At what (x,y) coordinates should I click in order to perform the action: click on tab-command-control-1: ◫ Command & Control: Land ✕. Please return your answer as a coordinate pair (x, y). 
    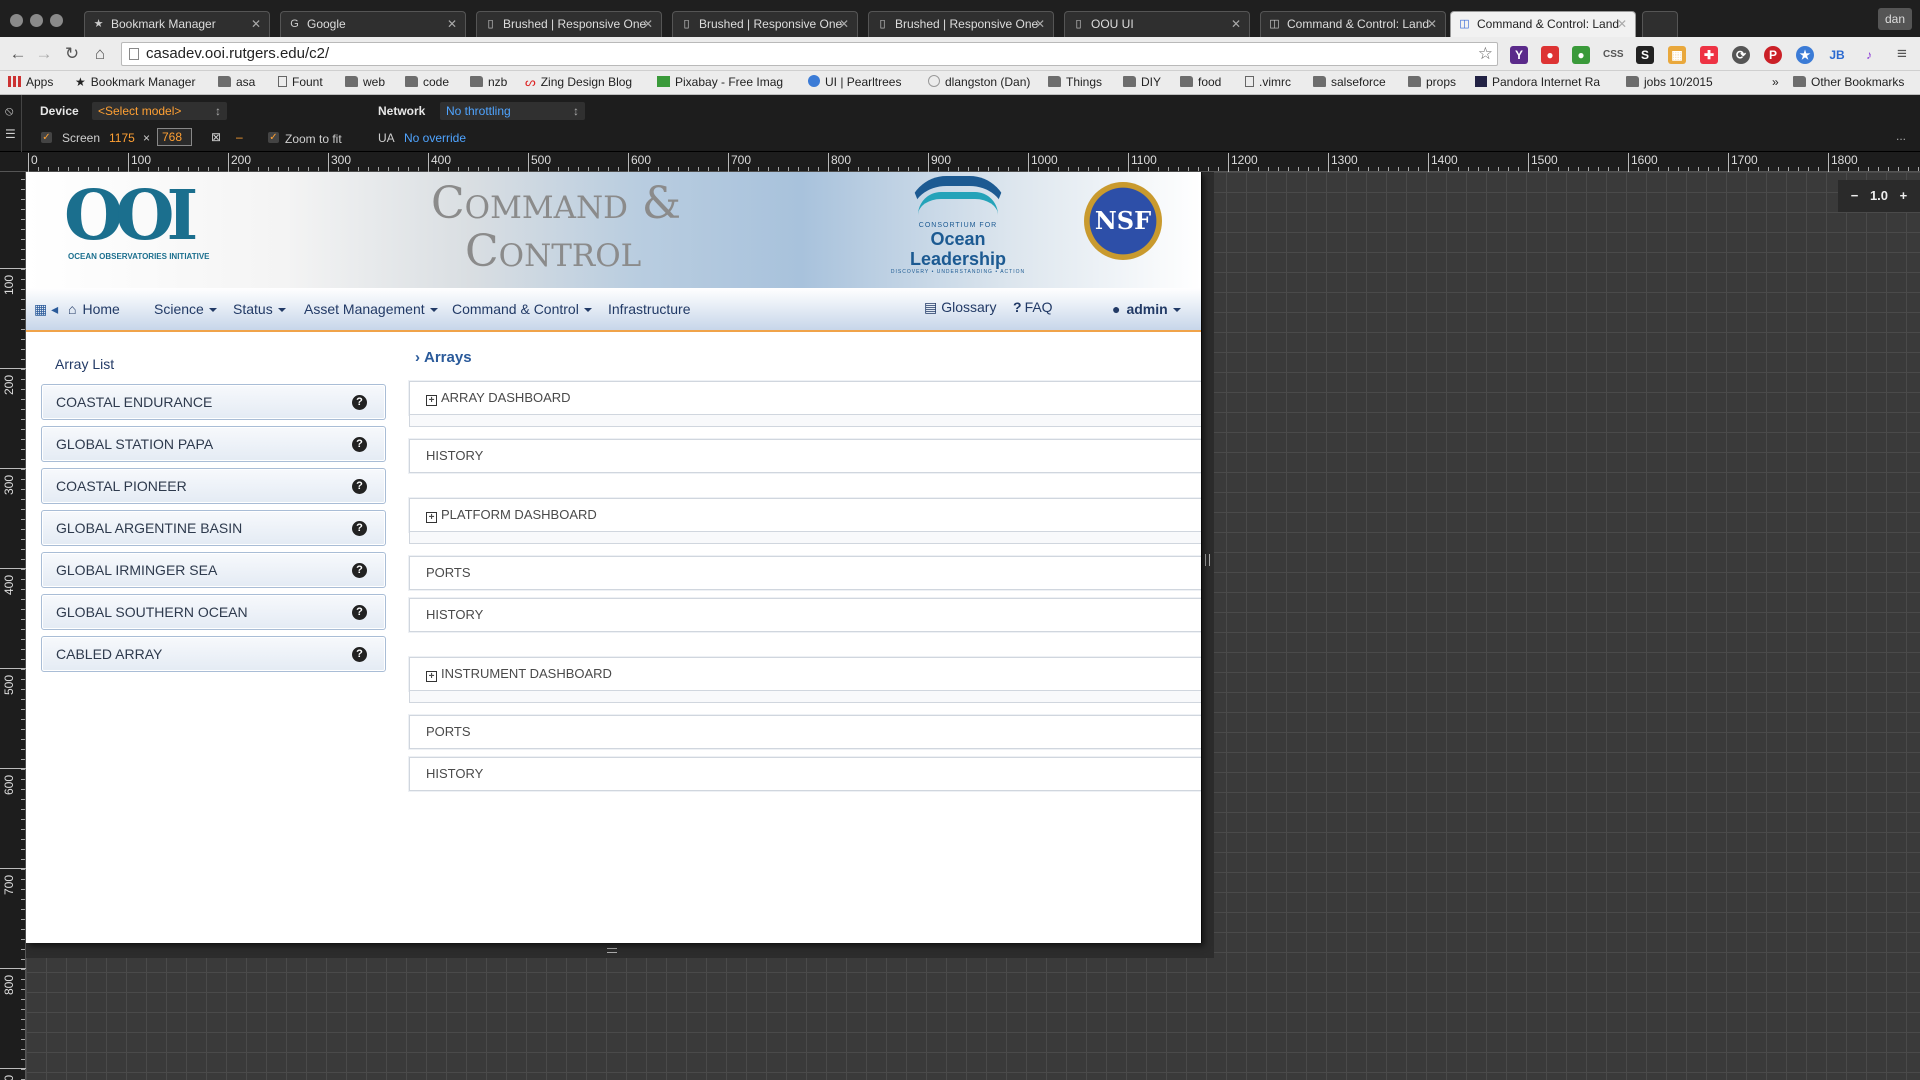
    Looking at the image, I should click on (1353, 24).